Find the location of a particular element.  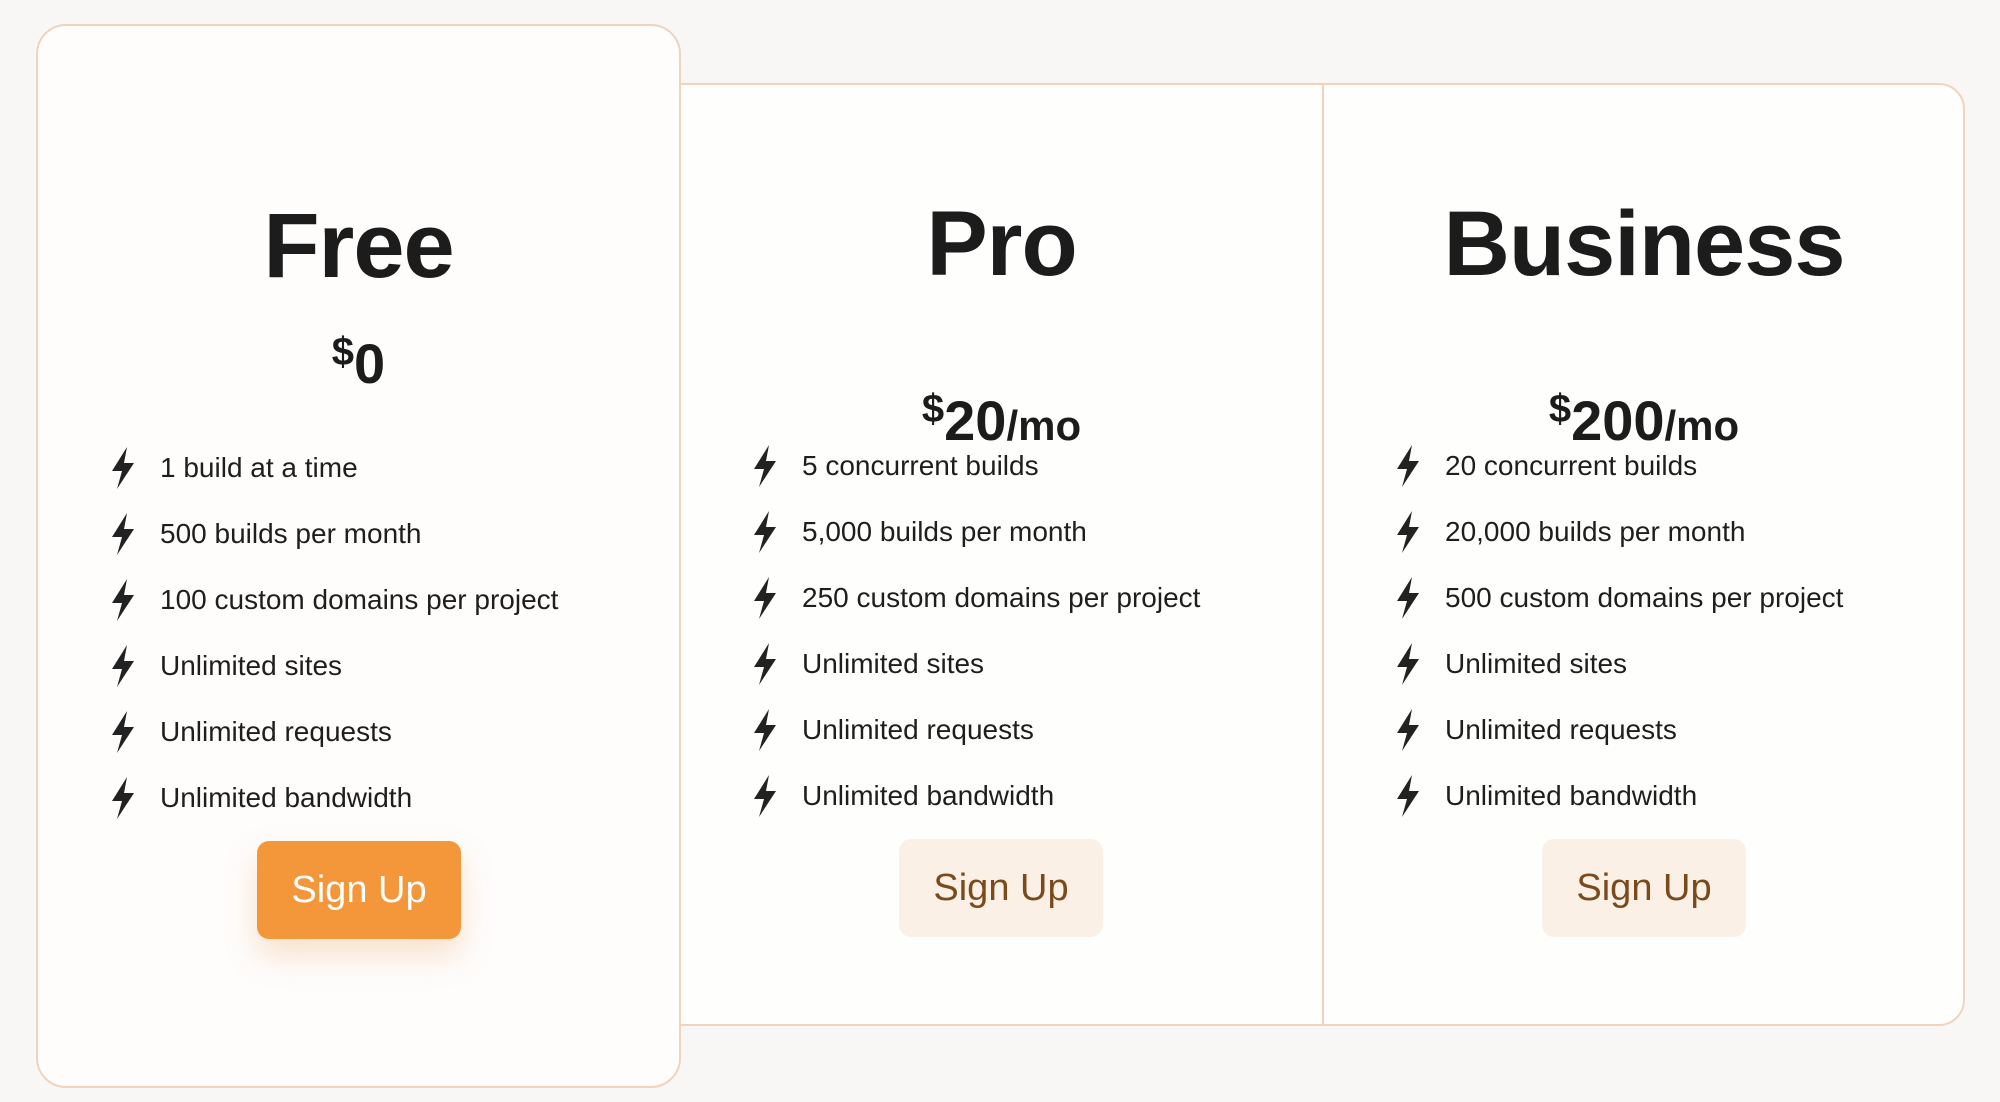

feature-text: 20 concurrent builds is located at coordinates (1571, 465).